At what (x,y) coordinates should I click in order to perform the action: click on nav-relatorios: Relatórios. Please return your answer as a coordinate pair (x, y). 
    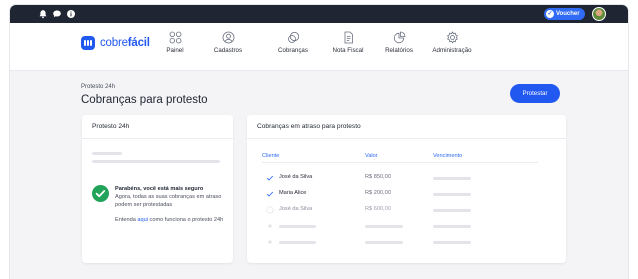
    Looking at the image, I should click on (399, 42).